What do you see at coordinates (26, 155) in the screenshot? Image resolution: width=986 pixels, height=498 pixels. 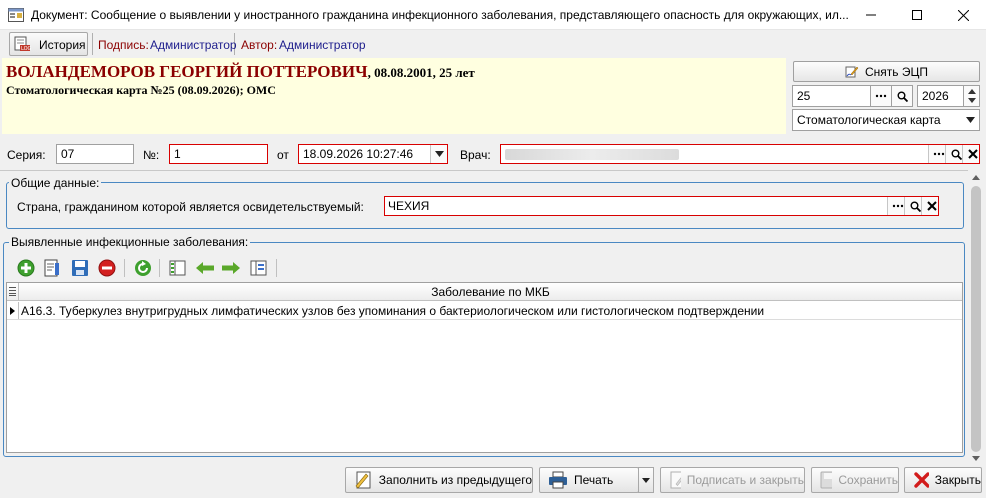 I see `series-label: Серия:` at bounding box center [26, 155].